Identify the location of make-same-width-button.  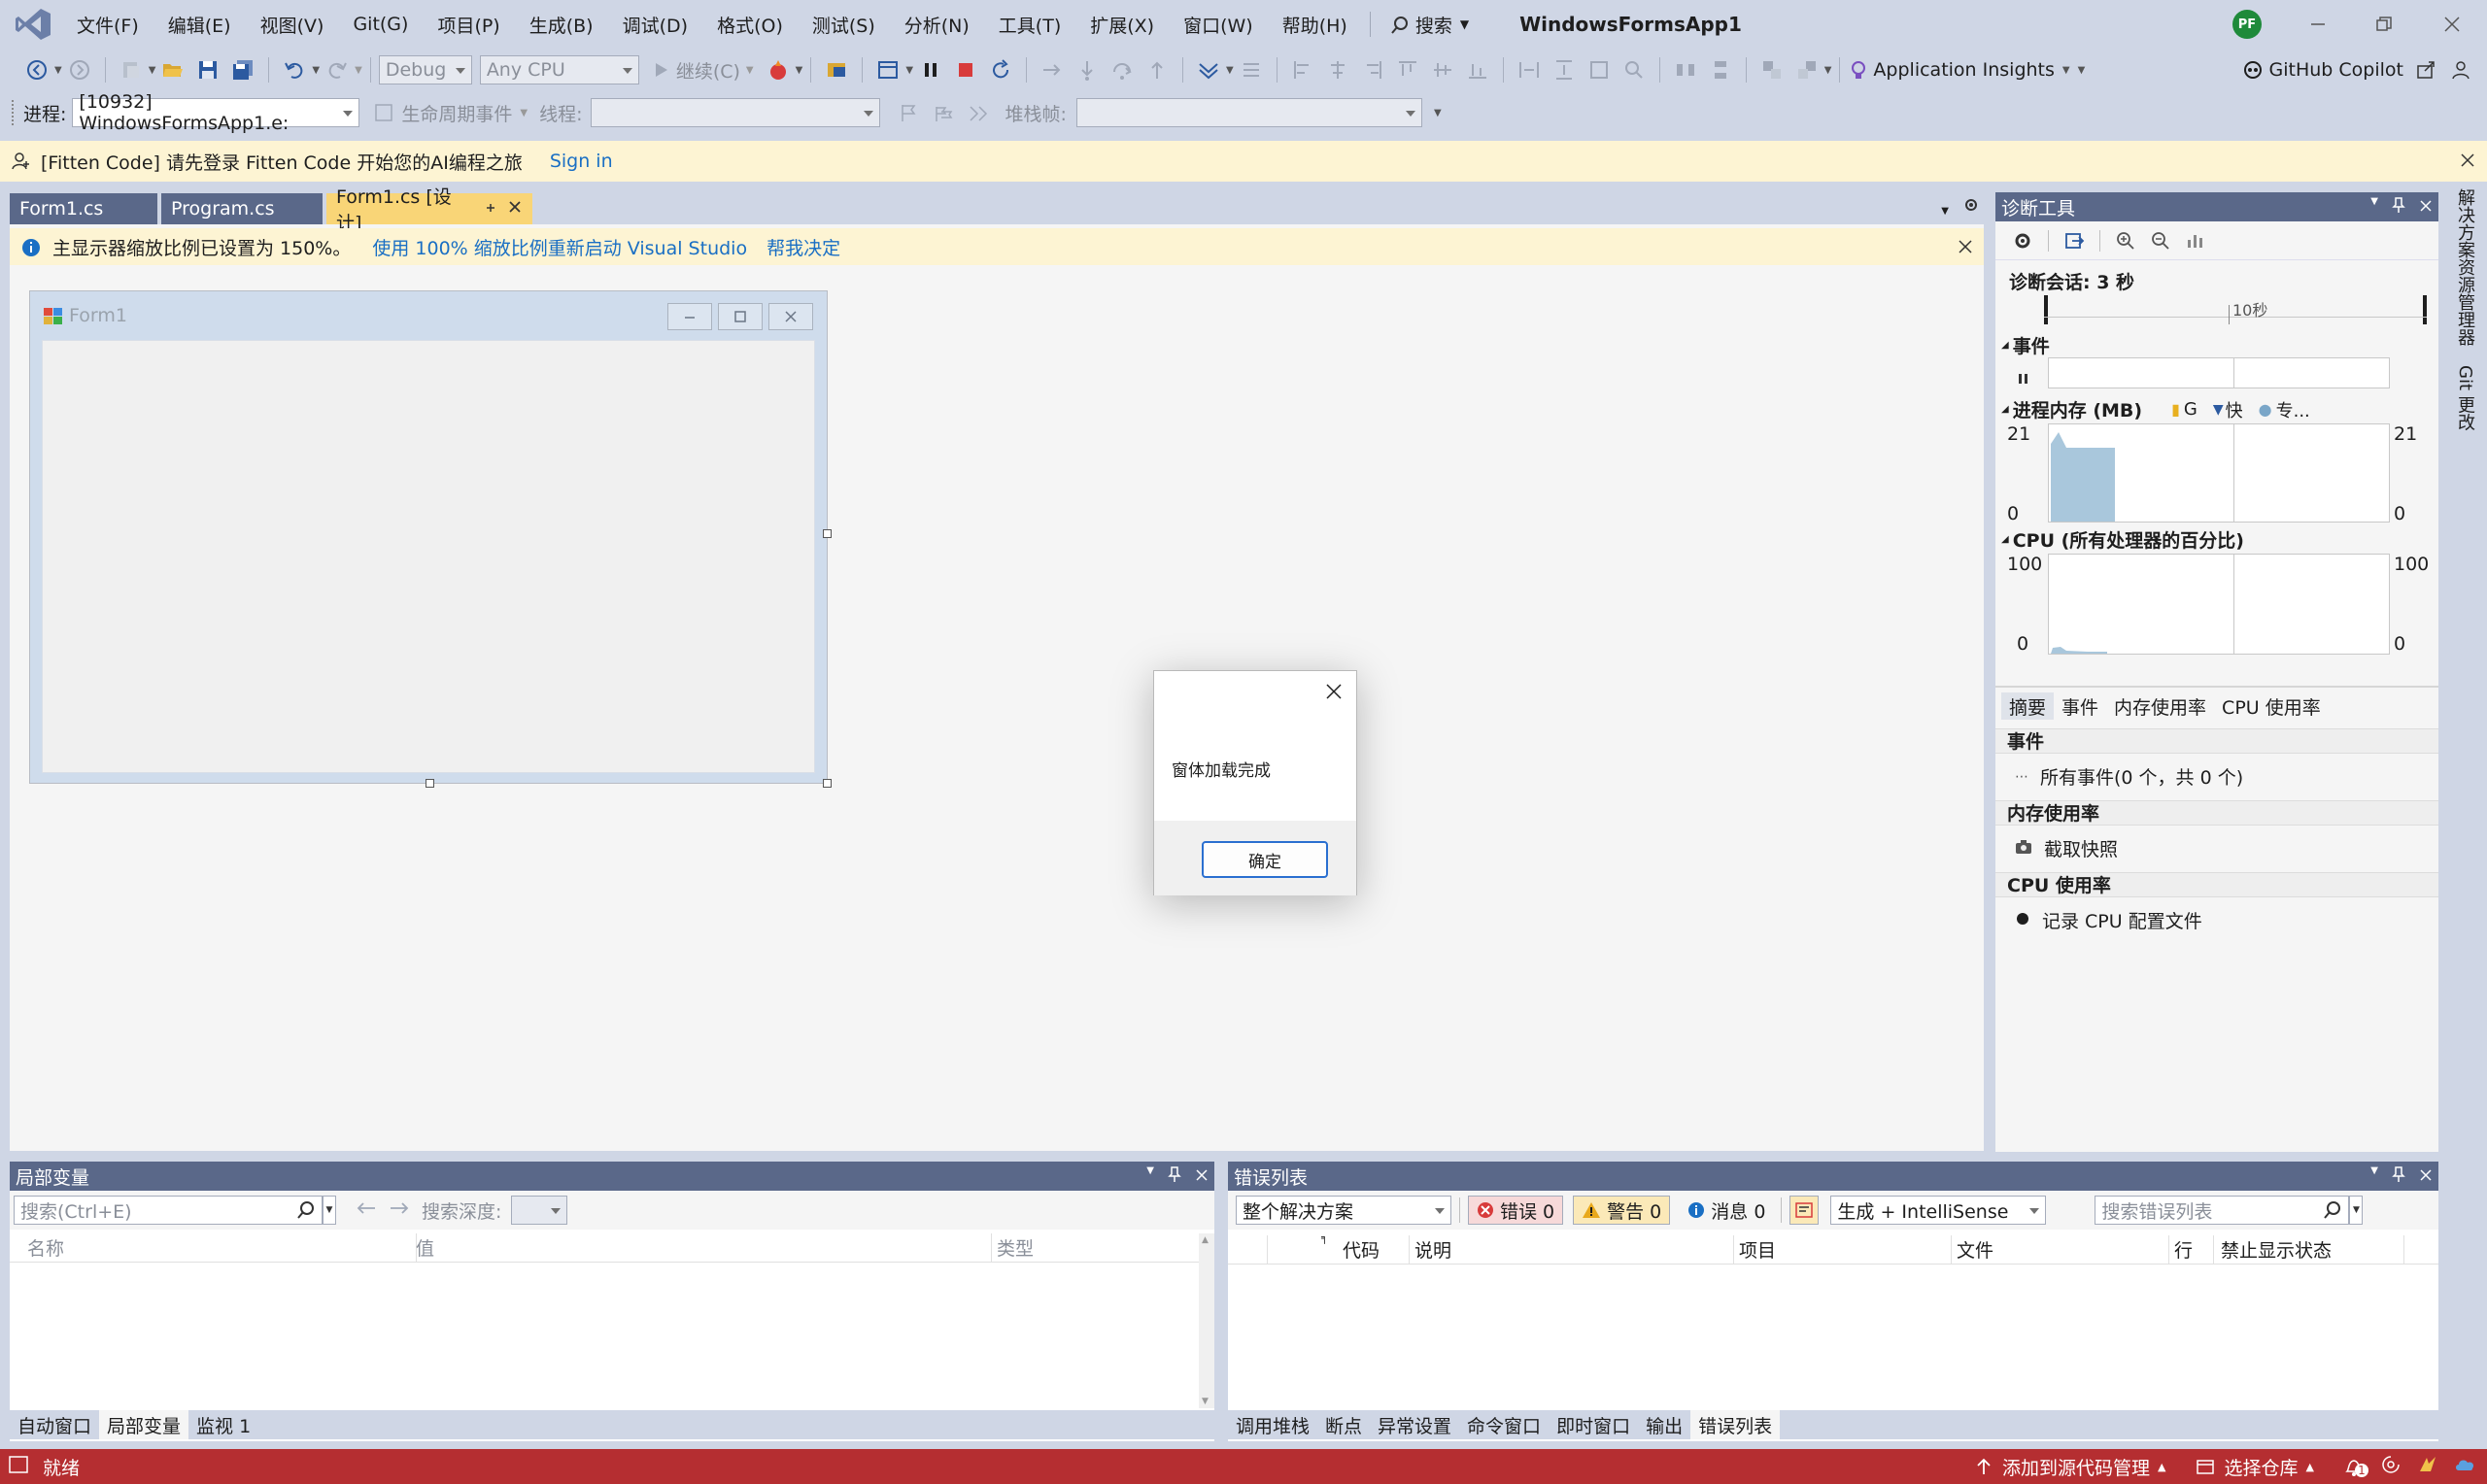
(1529, 70).